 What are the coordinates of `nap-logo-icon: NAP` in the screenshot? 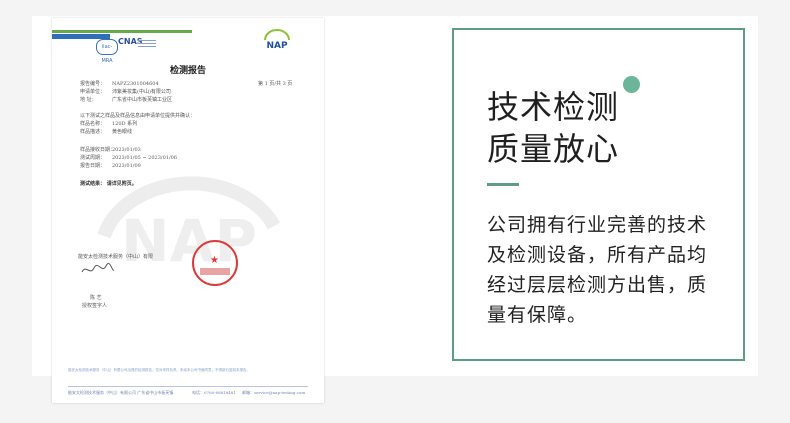 It's located at (277, 40).